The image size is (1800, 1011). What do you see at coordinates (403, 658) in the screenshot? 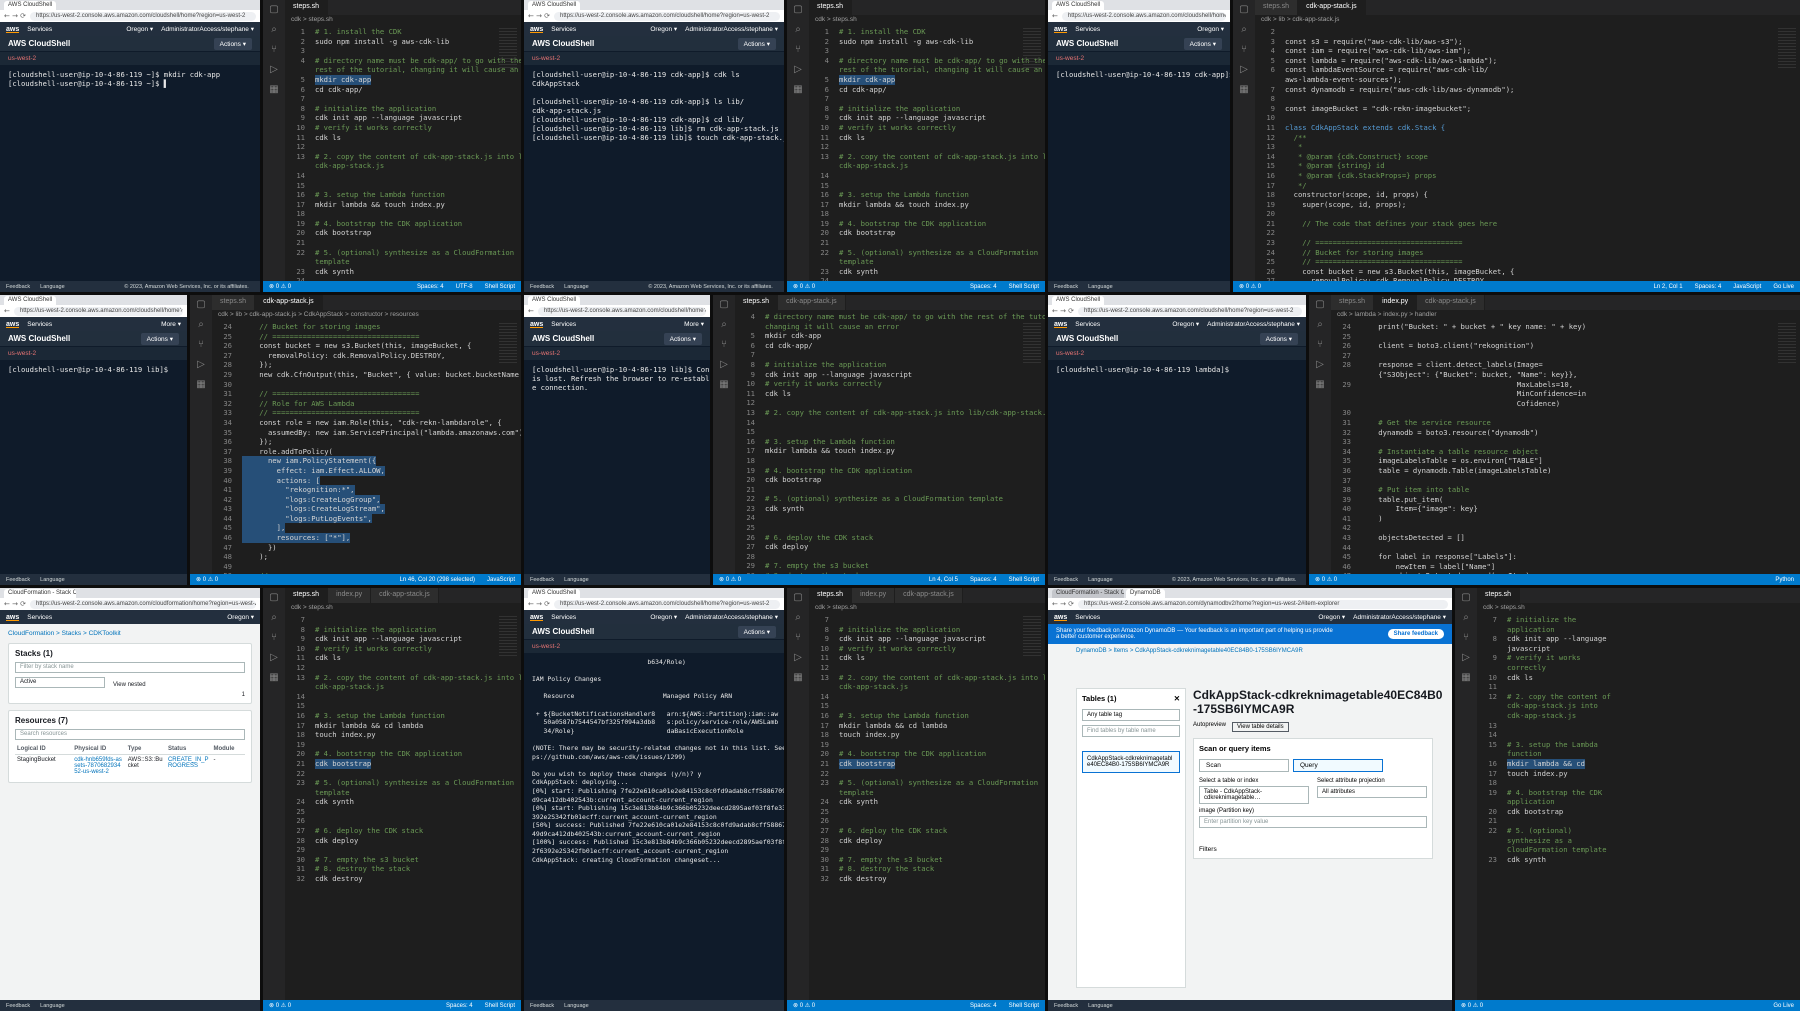
I see `code-line: 11 cdk ls` at bounding box center [403, 658].